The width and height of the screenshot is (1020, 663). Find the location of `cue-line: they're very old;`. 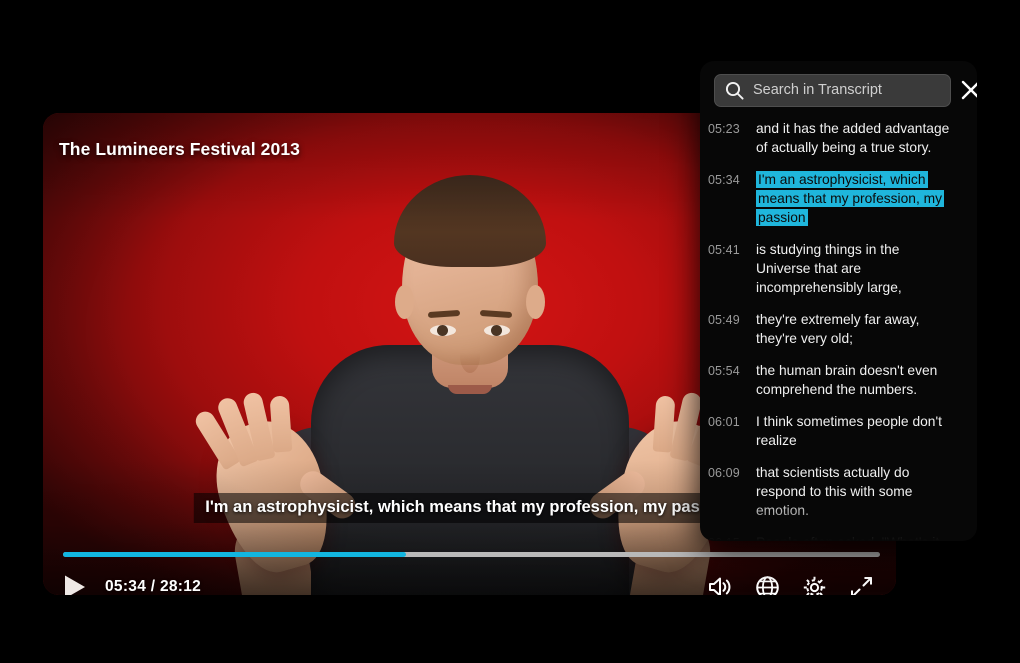

cue-line: they're very old; is located at coordinates (804, 338).